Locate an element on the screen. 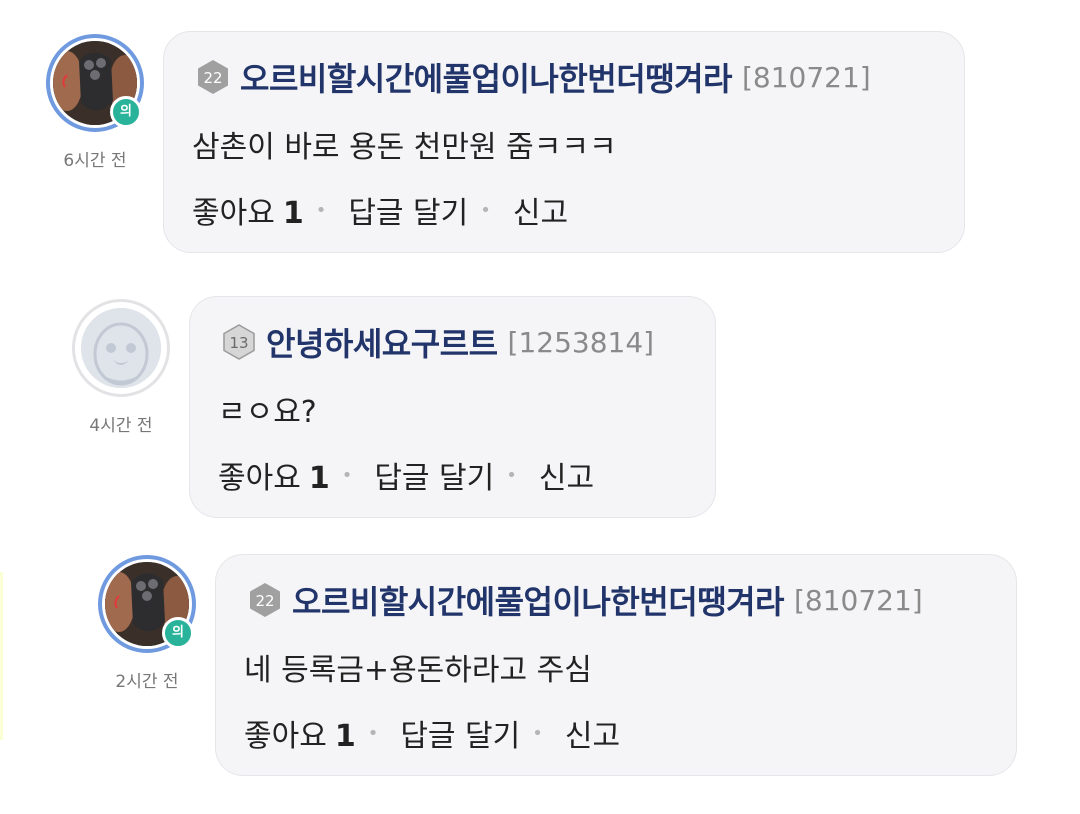  author-column: 의 6시간 전 is located at coordinates (95, 102).